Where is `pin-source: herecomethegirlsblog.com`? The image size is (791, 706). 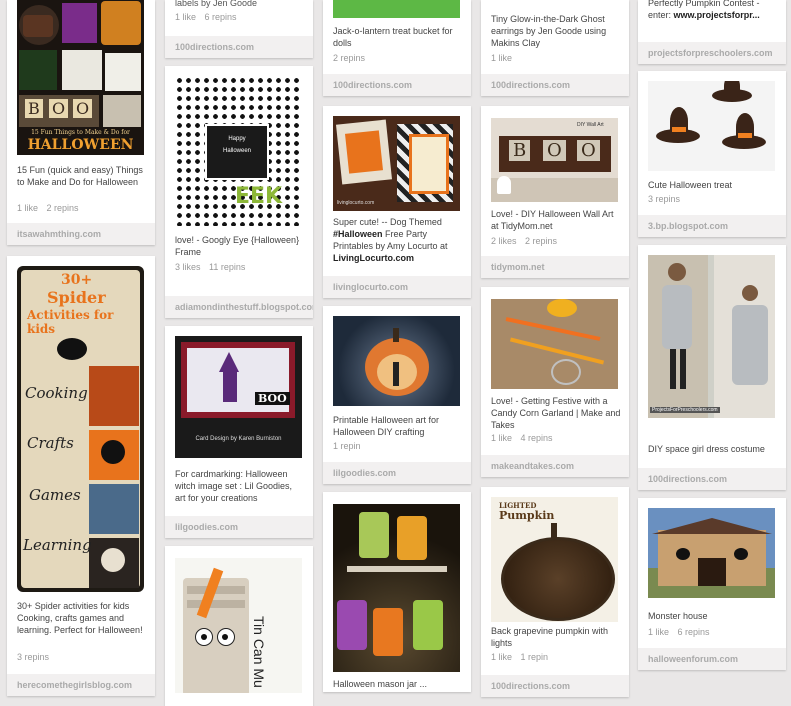 pin-source: herecomethegirlsblog.com is located at coordinates (81, 685).